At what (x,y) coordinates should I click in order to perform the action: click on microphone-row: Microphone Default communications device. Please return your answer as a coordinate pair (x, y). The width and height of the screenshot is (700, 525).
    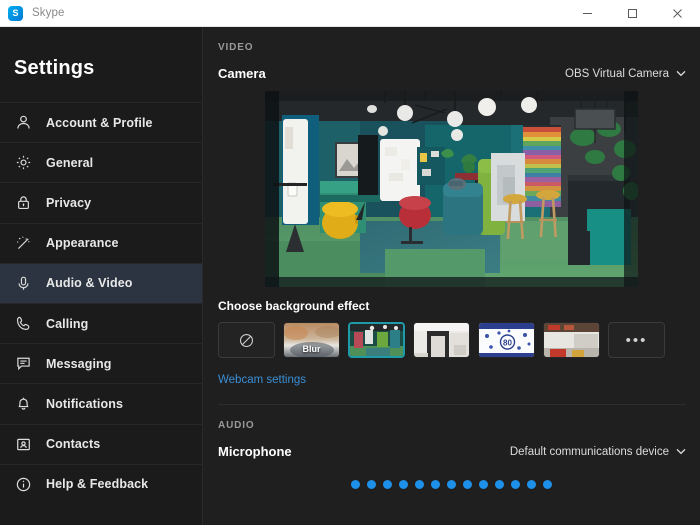
    Looking at the image, I should click on (451, 451).